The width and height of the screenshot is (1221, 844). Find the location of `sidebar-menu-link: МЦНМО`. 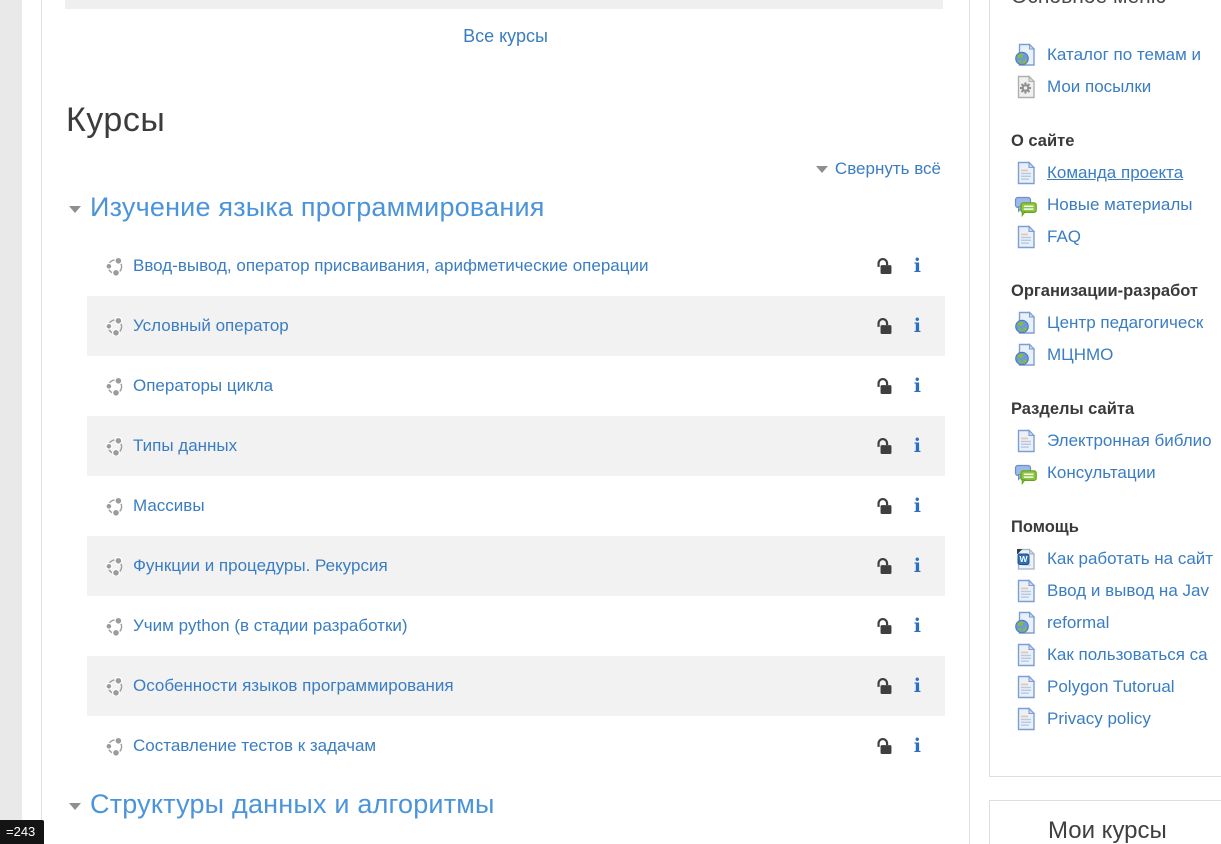

sidebar-menu-link: МЦНМО is located at coordinates (1080, 355).